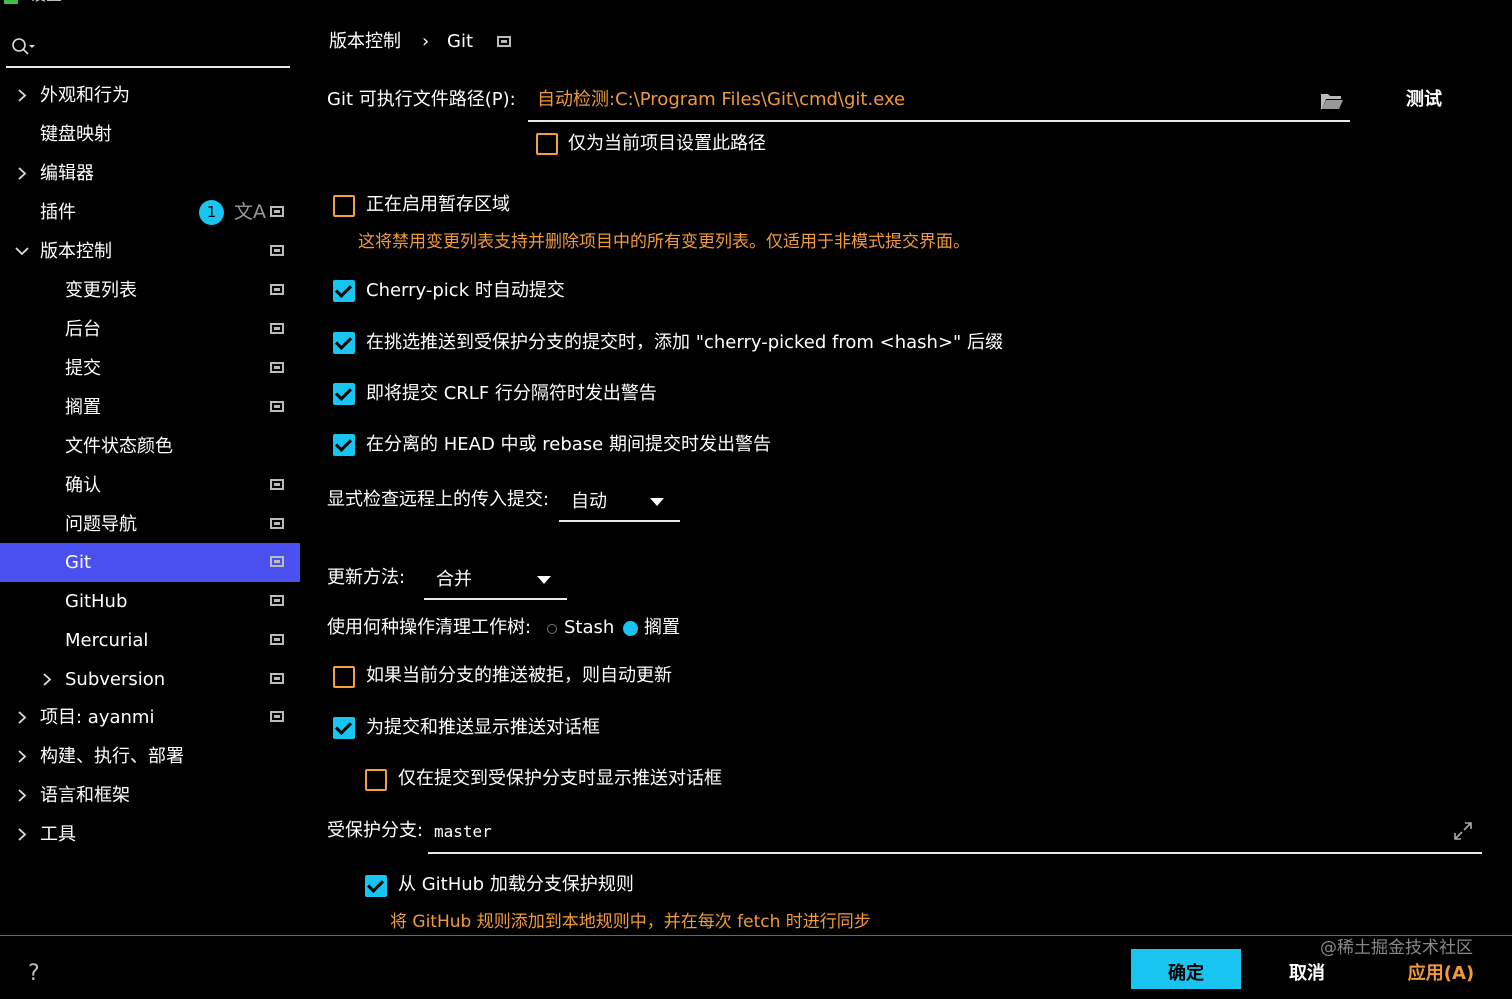 The width and height of the screenshot is (1512, 999). I want to click on detached-head-checkbox, so click(344, 445).